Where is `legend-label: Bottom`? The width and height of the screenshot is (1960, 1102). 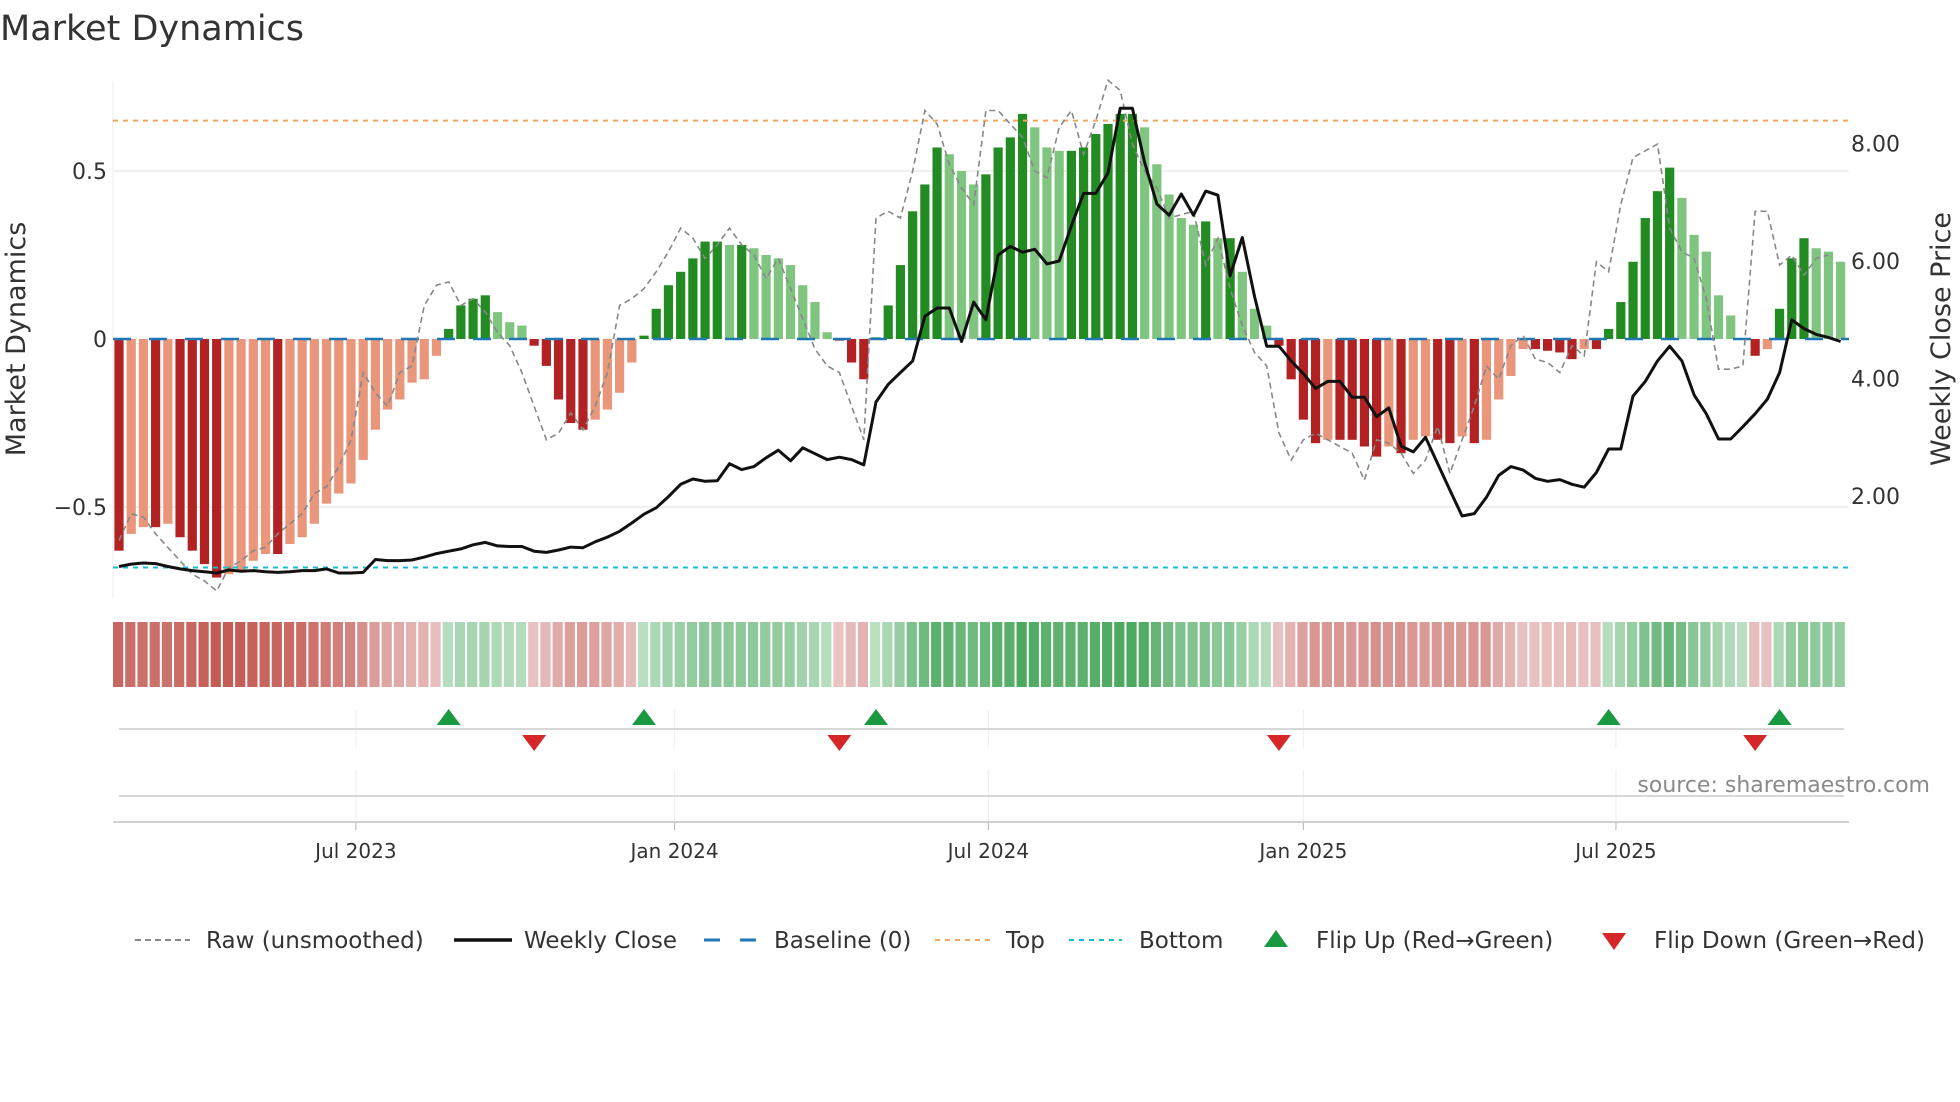
legend-label: Bottom is located at coordinates (1181, 941).